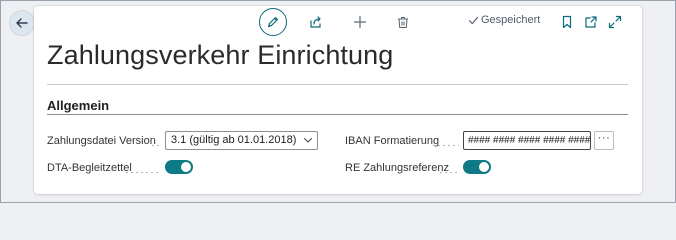  I want to click on delete-button, so click(403, 22).